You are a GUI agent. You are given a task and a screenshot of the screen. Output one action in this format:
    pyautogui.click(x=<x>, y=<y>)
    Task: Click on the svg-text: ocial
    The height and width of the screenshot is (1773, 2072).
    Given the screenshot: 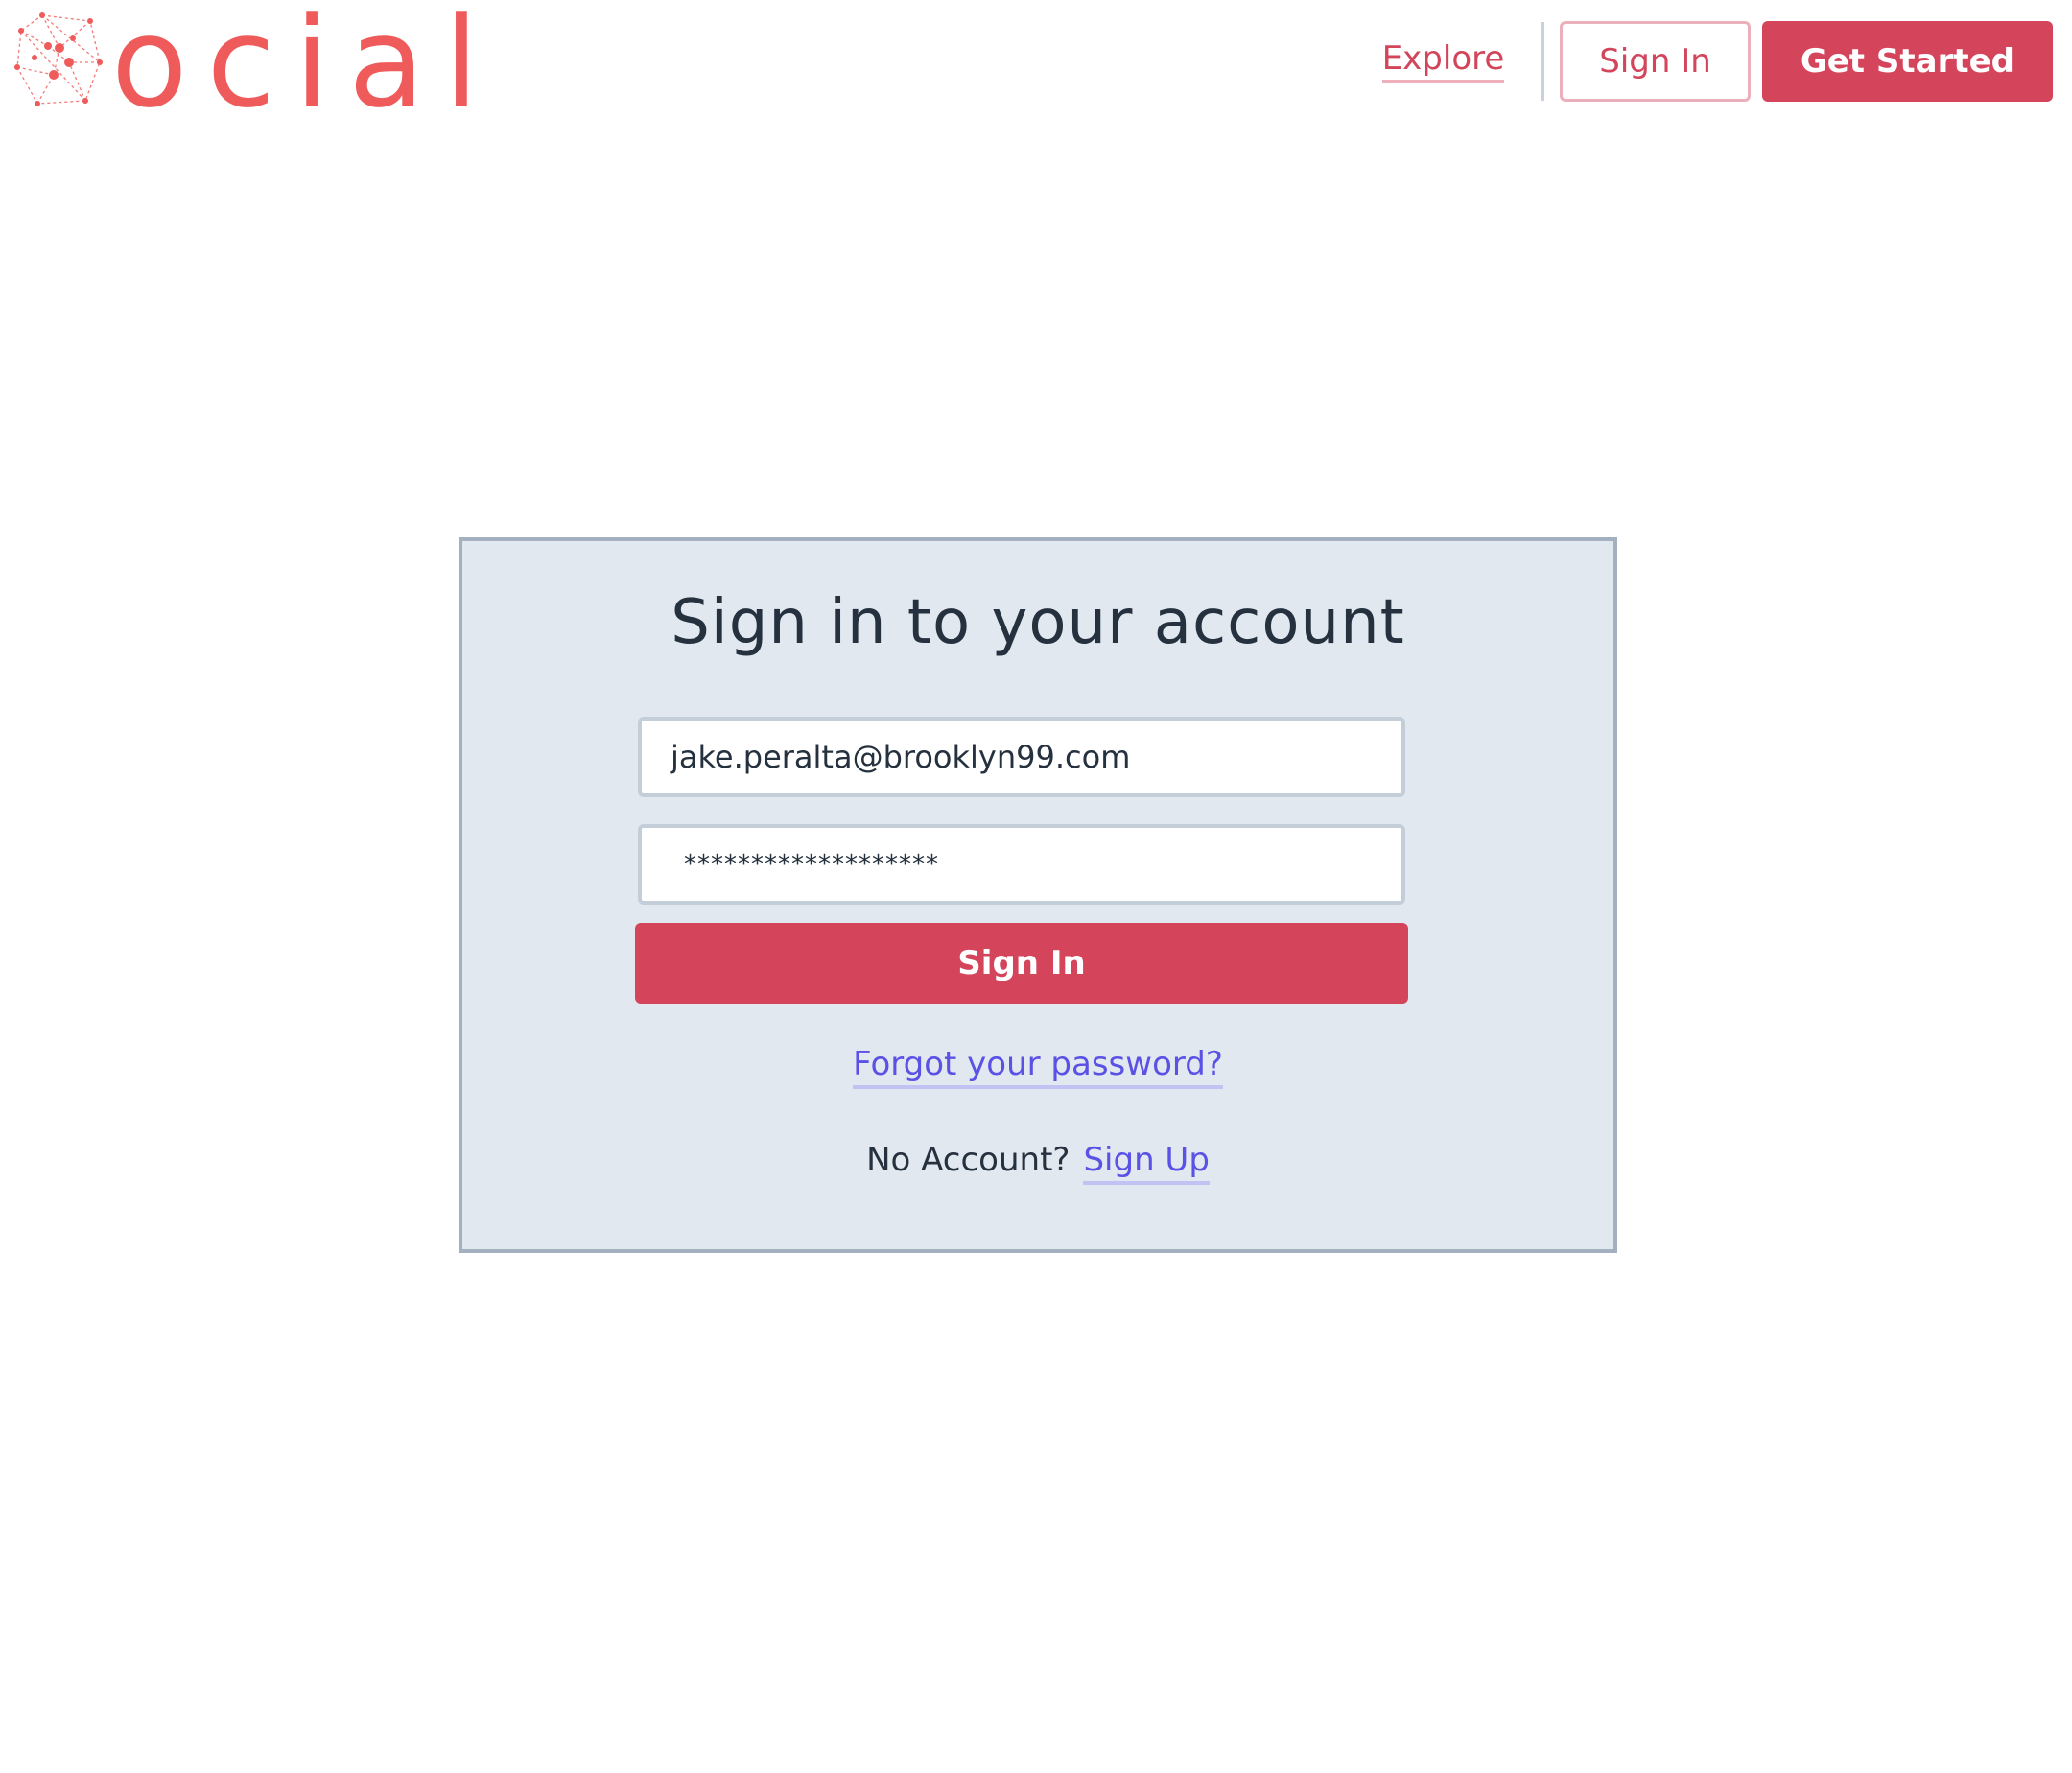 What is the action you would take?
    pyautogui.click(x=292, y=63)
    